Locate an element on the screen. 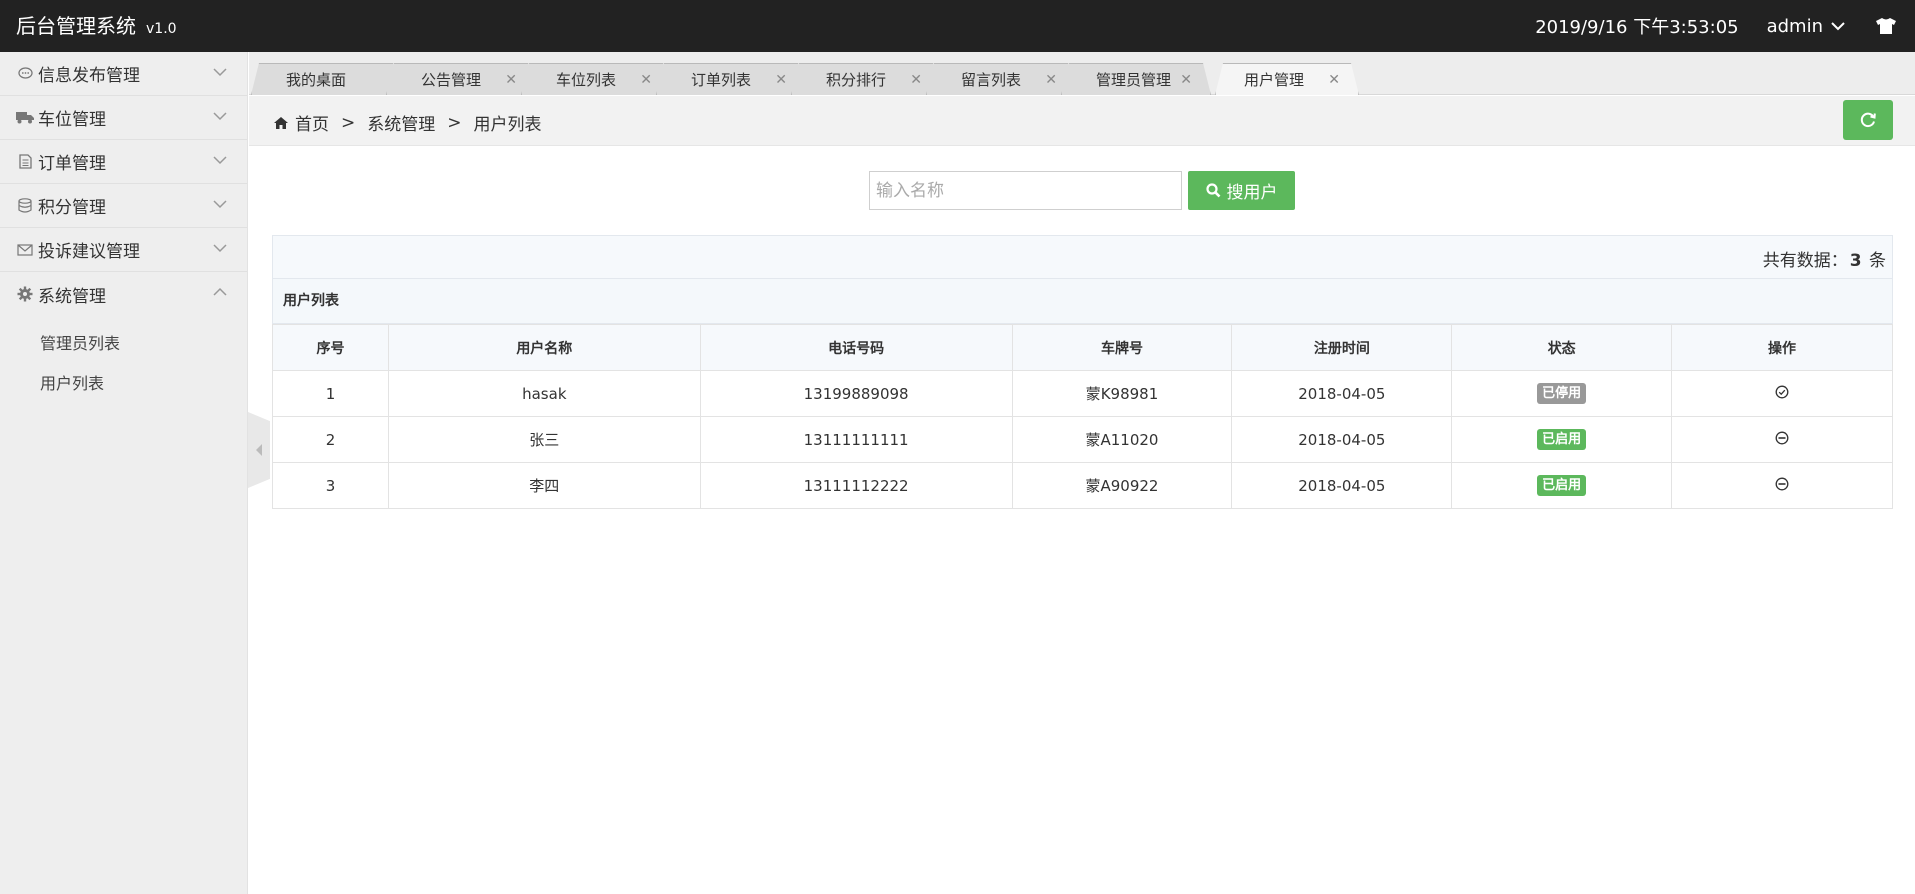 Image resolution: width=1915 pixels, height=894 pixels. caret-left-icon is located at coordinates (259, 450).